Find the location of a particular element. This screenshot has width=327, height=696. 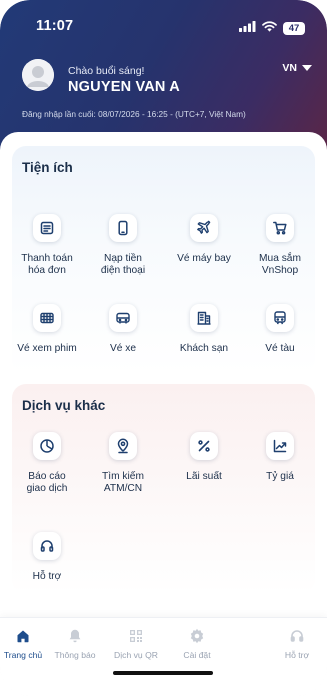

tile-train-ticket: Vé tàu is located at coordinates (280, 329).